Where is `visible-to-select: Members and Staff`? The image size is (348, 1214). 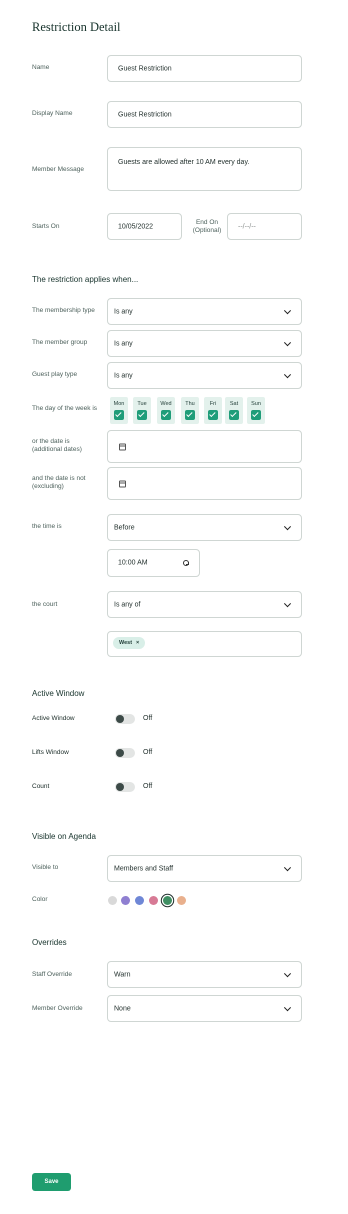 visible-to-select: Members and Staff is located at coordinates (204, 868).